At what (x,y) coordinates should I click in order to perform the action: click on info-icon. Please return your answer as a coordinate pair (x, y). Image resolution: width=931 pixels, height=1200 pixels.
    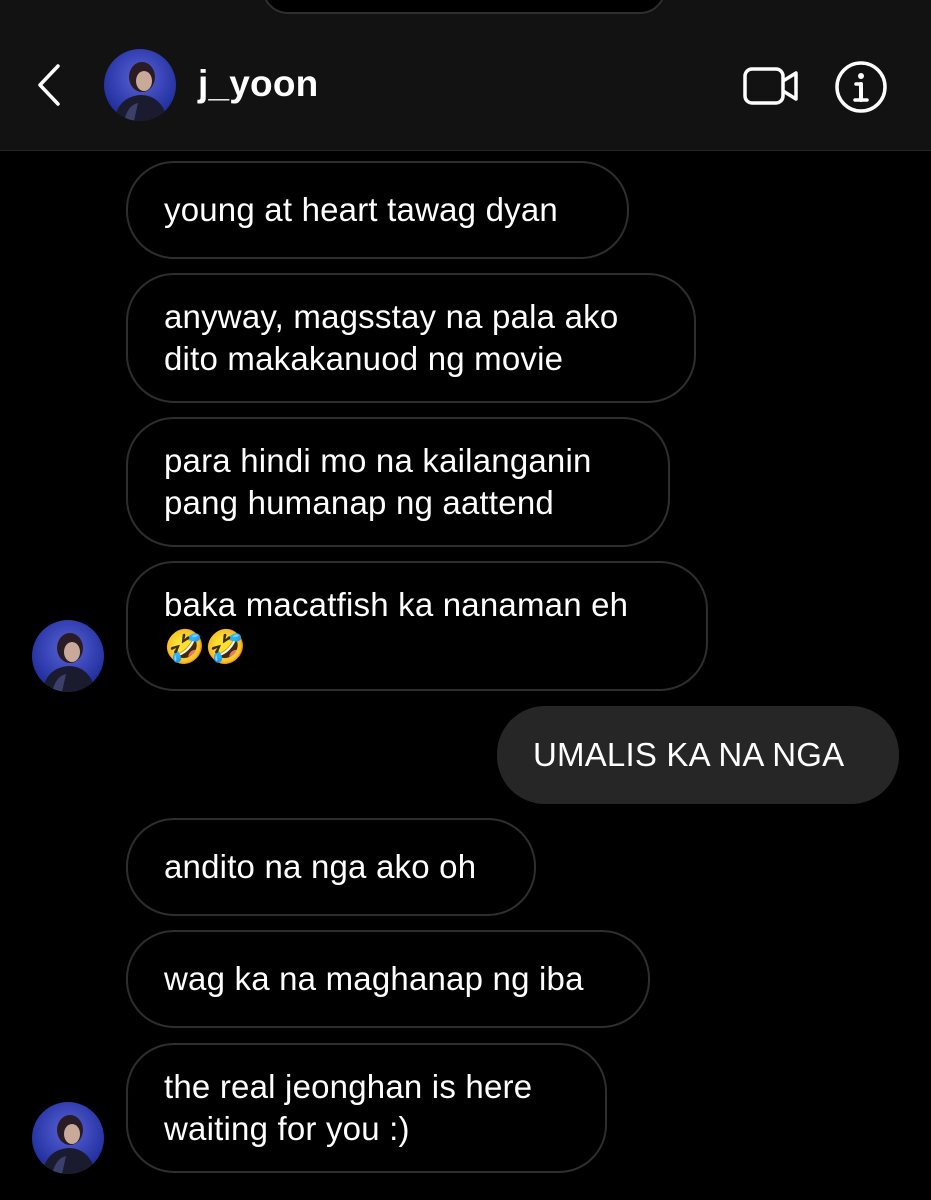
    Looking at the image, I should click on (861, 87).